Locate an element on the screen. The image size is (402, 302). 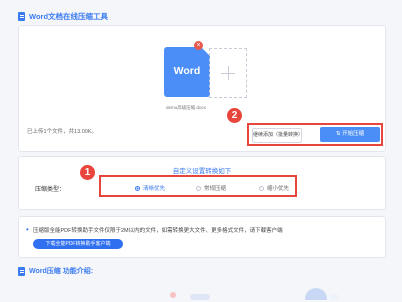
add-file-button is located at coordinates (228, 73).